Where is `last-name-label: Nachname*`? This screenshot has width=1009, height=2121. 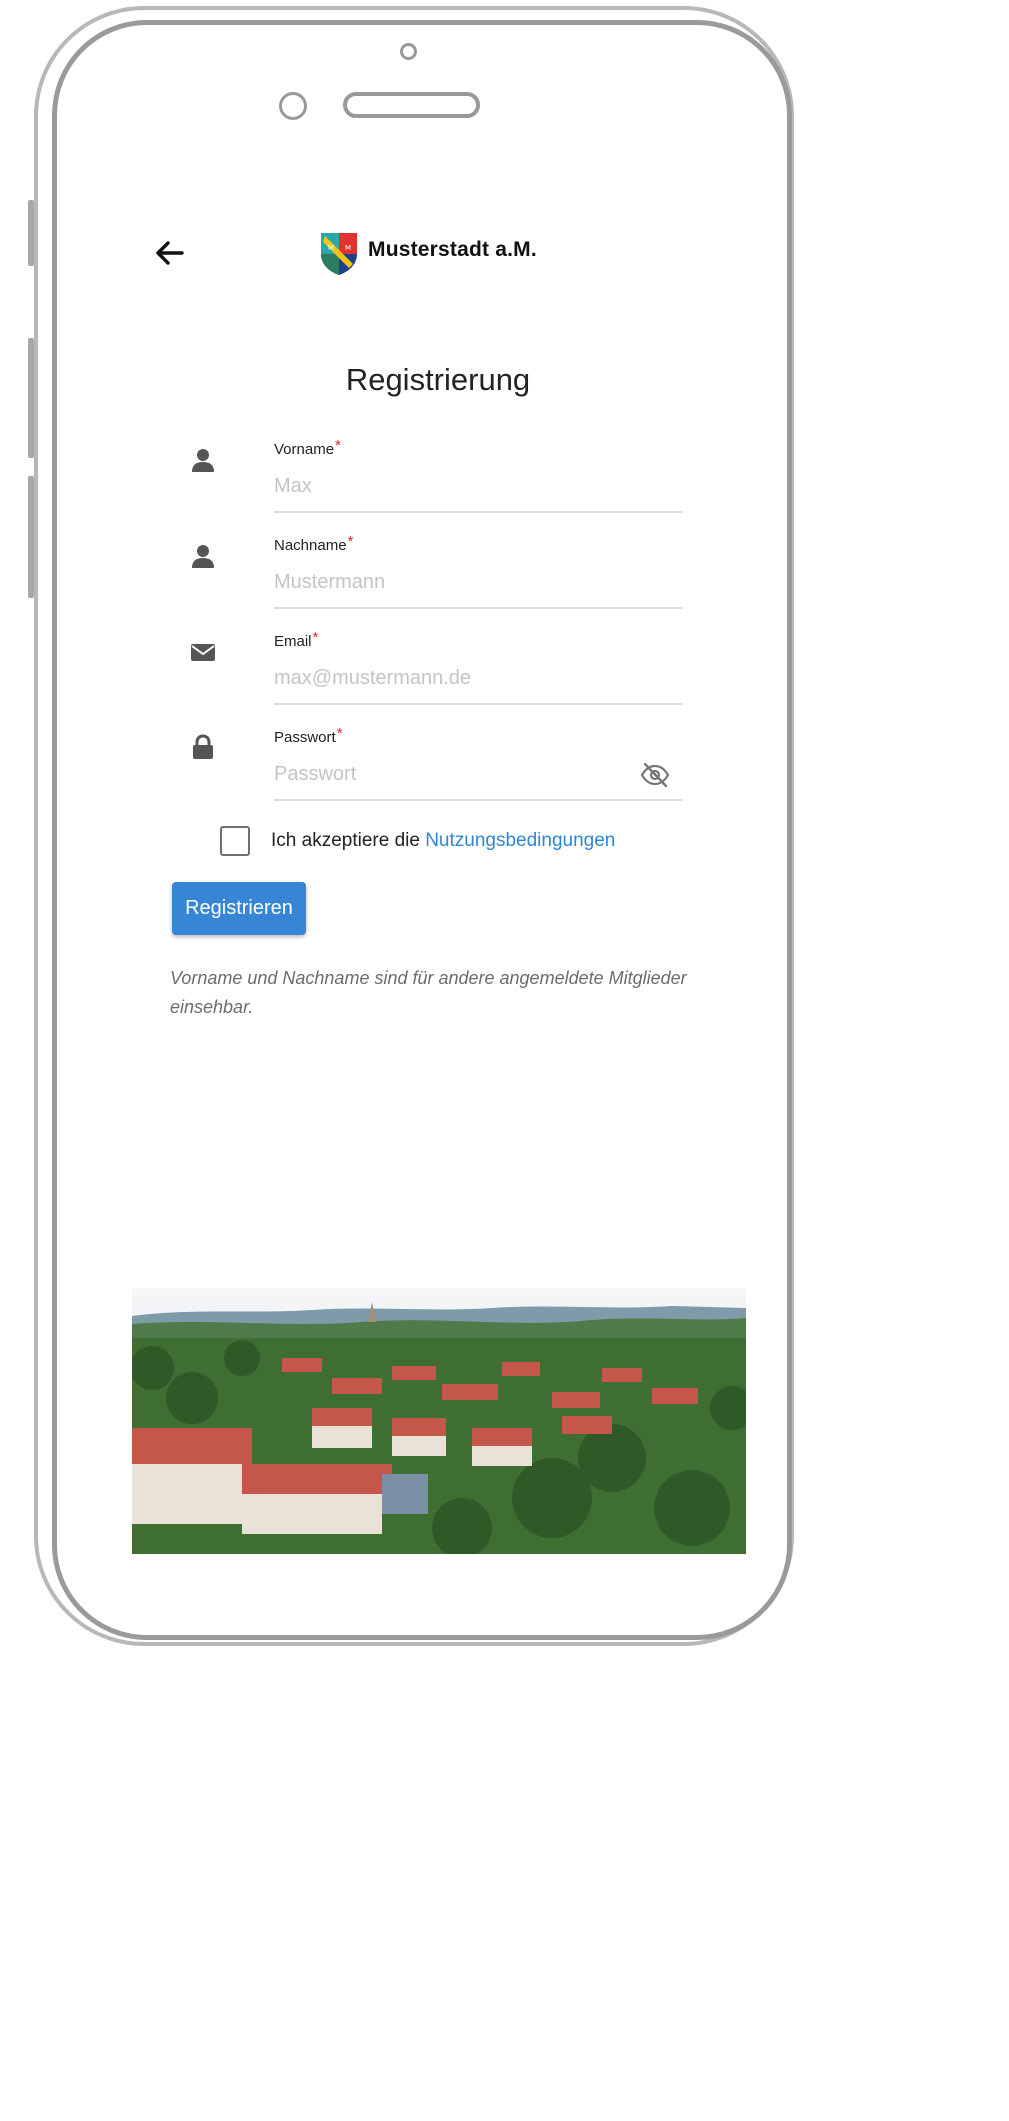 last-name-label: Nachname* is located at coordinates (314, 543).